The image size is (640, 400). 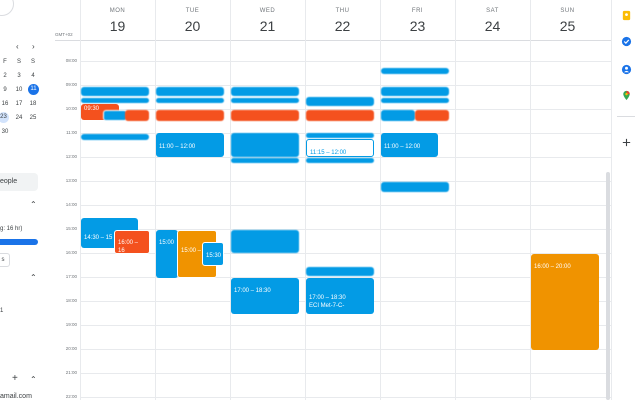 What do you see at coordinates (71, 84) in the screenshot?
I see `hour-label: 09:00` at bounding box center [71, 84].